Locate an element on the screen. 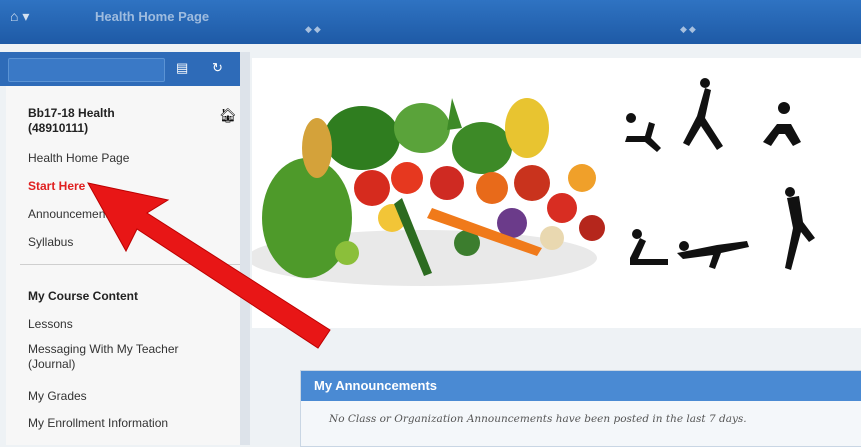 The image size is (861, 447). course-menu-toolbar: ▤ ↻ is located at coordinates (120, 69).